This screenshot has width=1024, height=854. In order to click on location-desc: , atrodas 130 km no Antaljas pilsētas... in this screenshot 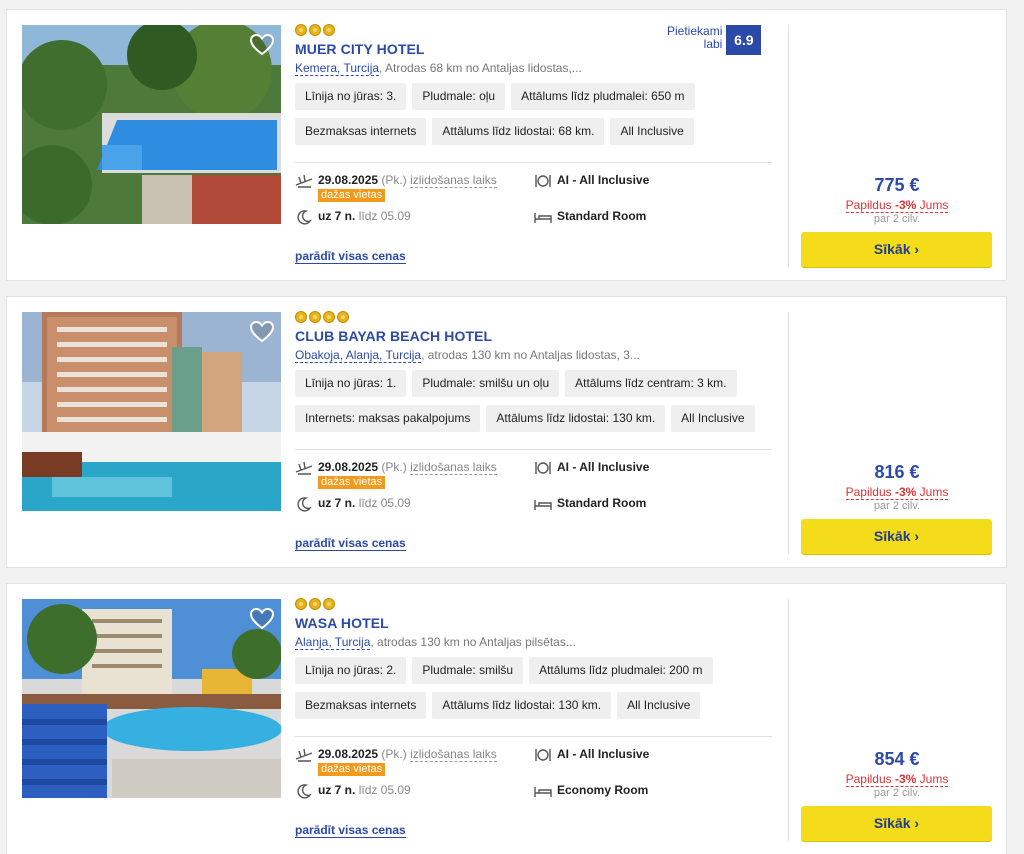, I will do `click(473, 642)`.